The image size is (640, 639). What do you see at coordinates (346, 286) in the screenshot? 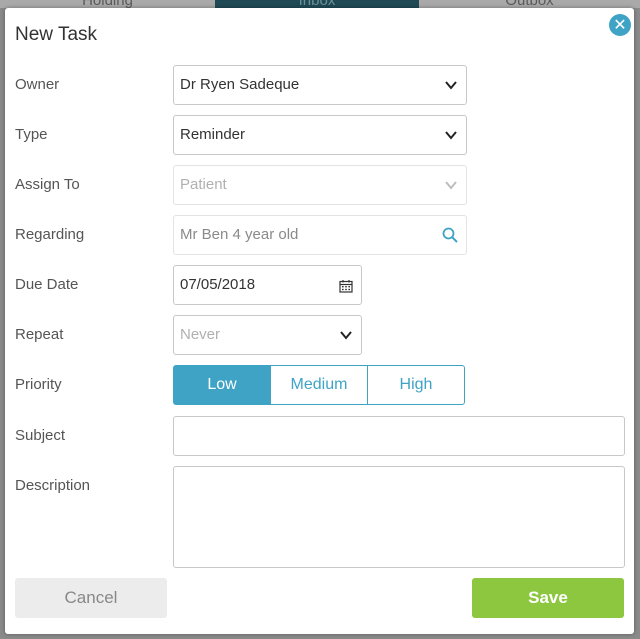
I see `calendar-icon` at bounding box center [346, 286].